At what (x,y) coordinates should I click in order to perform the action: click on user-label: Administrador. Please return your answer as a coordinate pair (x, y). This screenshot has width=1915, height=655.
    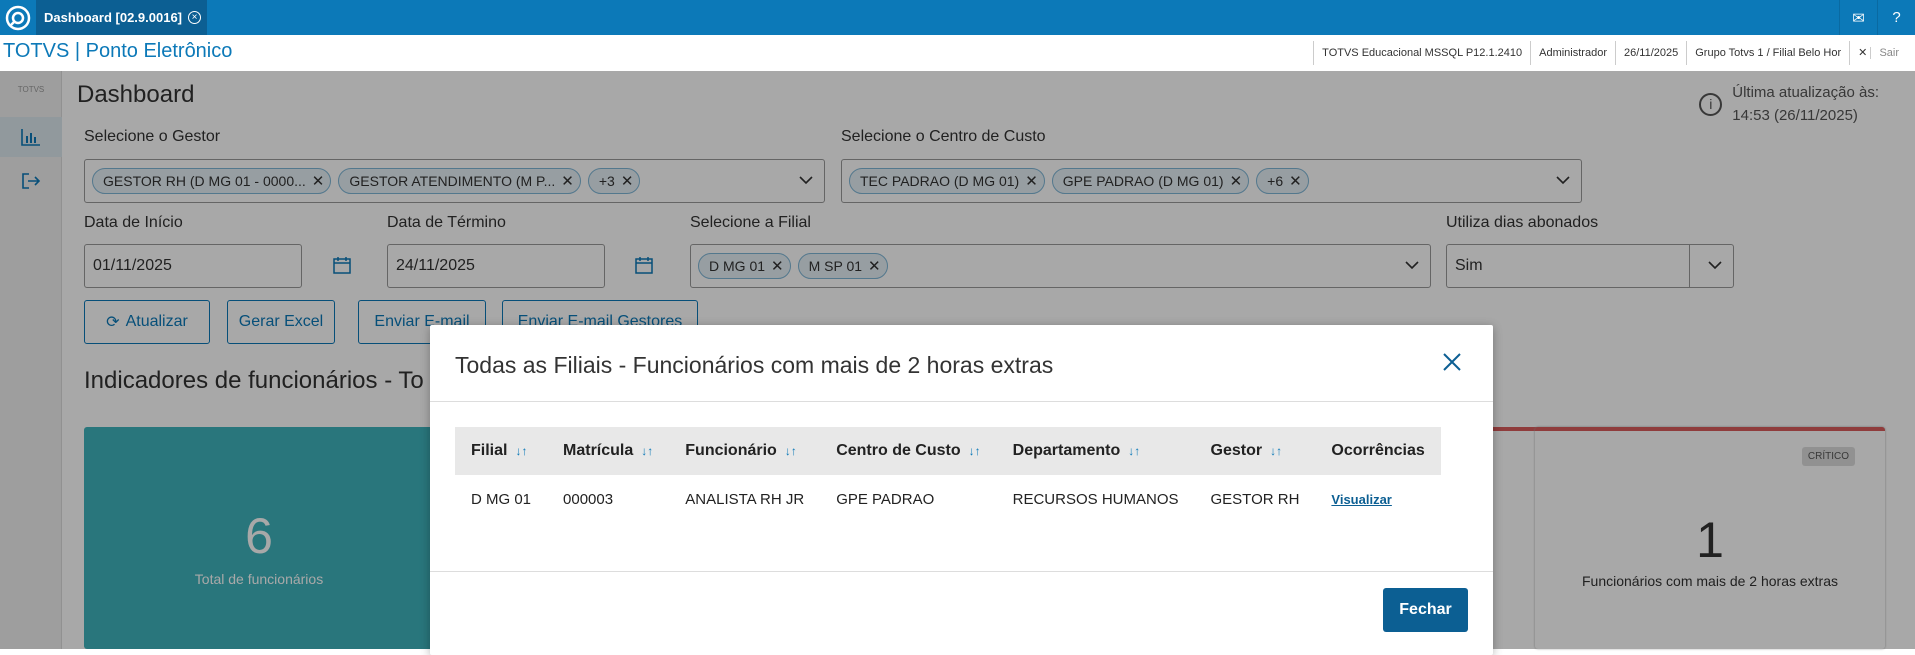
    Looking at the image, I should click on (1572, 53).